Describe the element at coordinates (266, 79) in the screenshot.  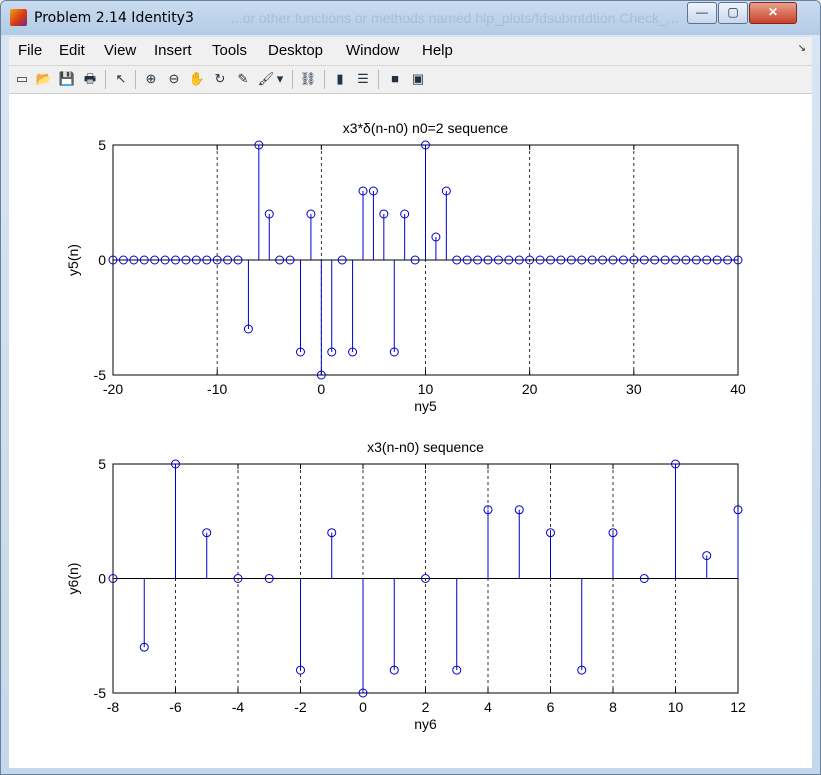
I see `brush-icon: 🖌` at that location.